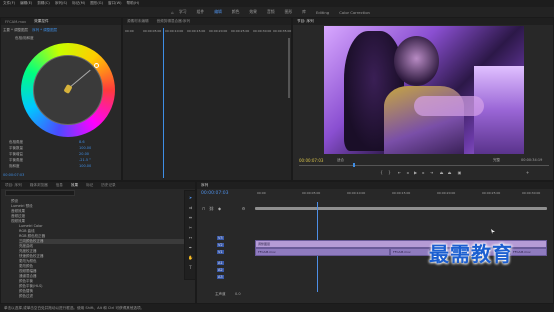 This screenshot has width=554, height=312. Describe the element at coordinates (381, 172) in the screenshot. I see `mark-in-icon: {` at that location.